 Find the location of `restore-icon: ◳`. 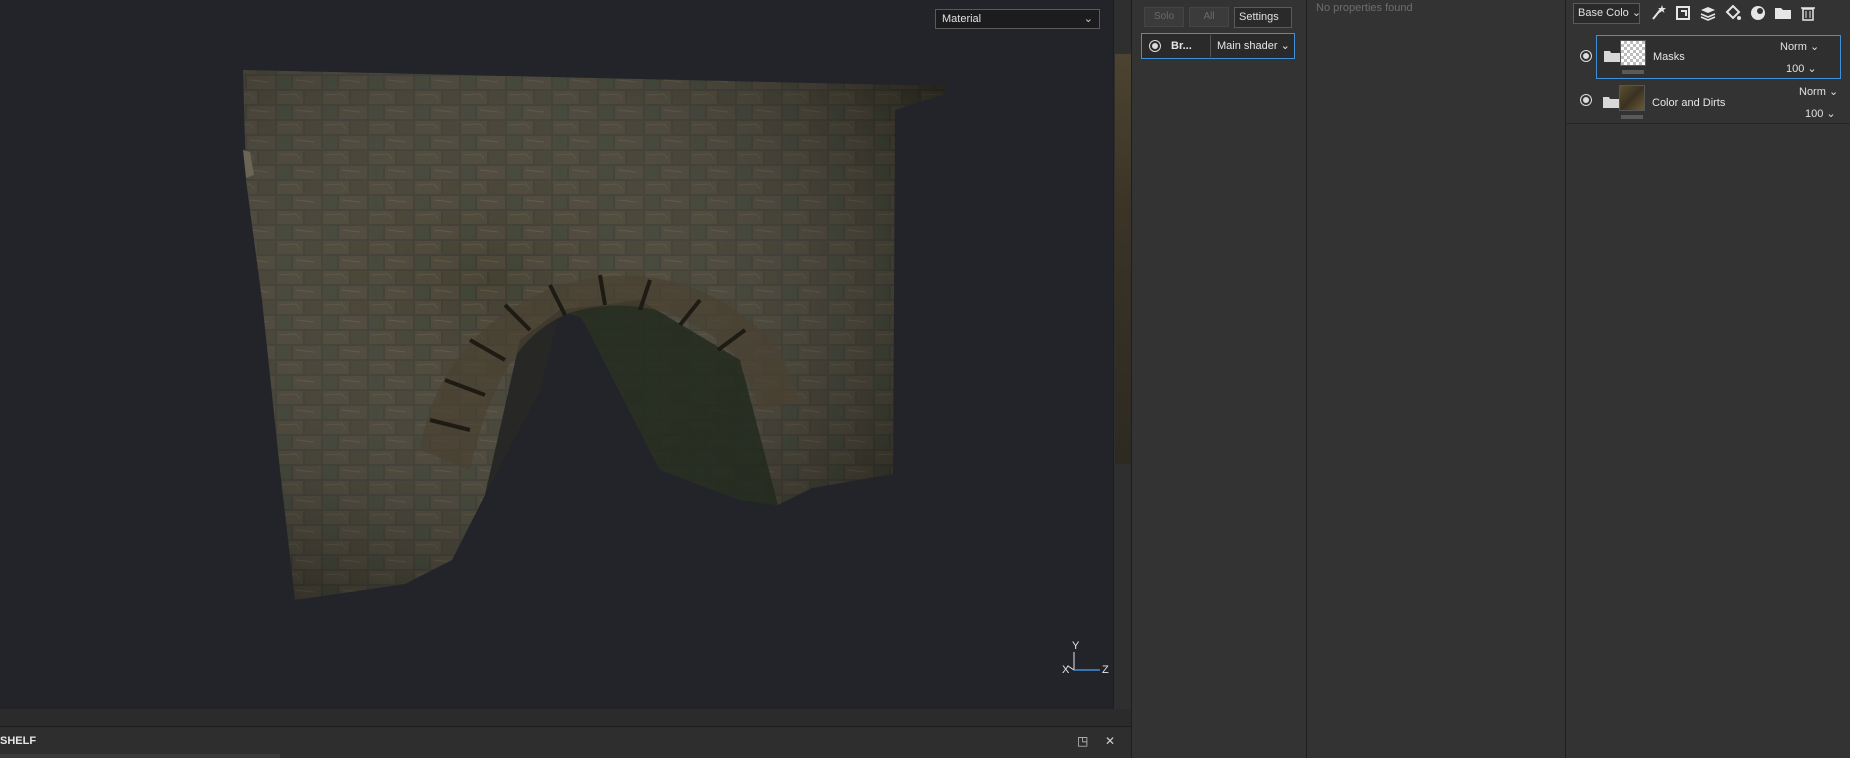

restore-icon: ◳ is located at coordinates (1082, 741).